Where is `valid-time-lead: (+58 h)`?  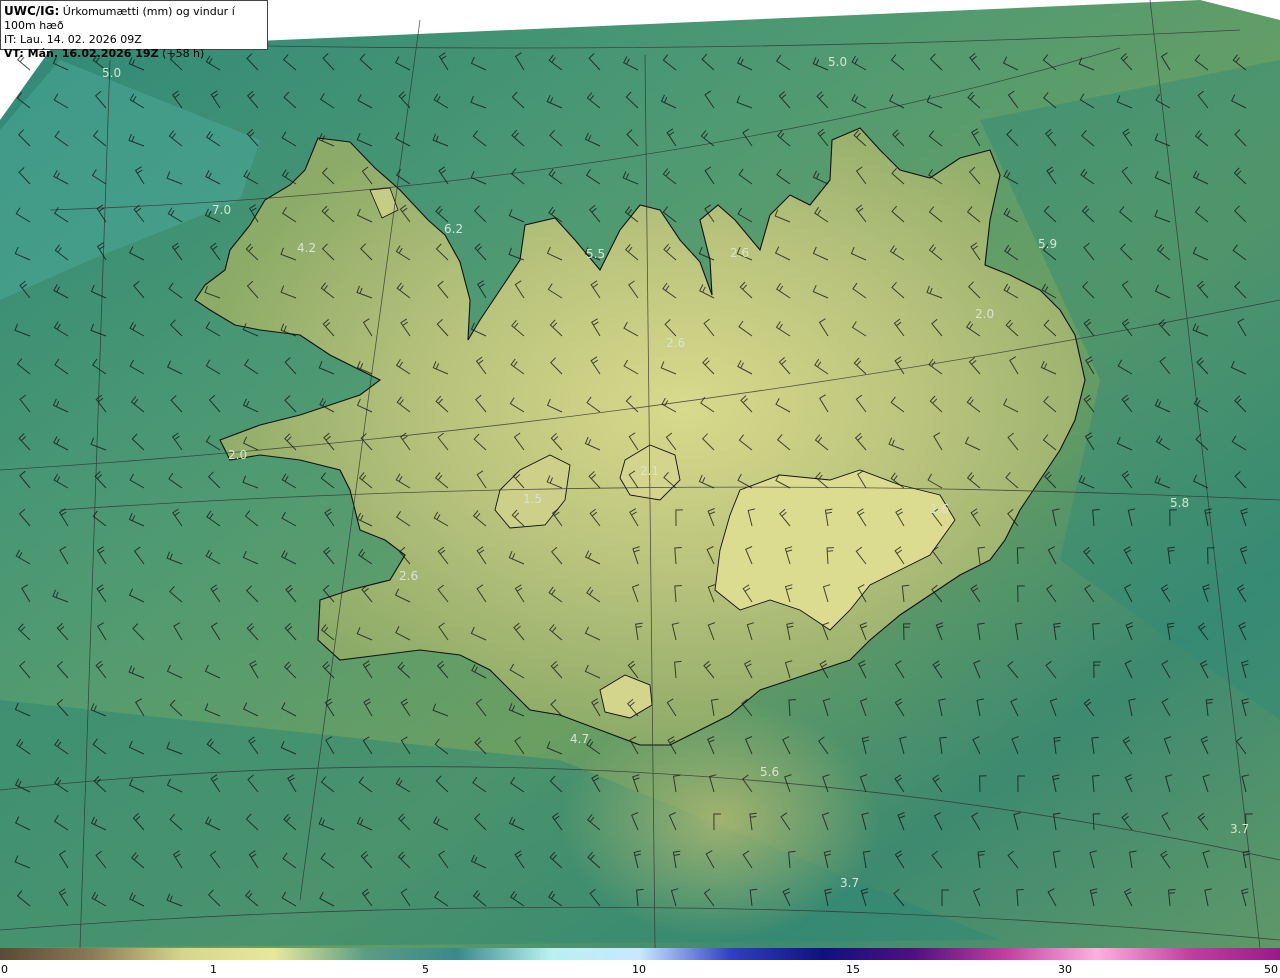 valid-time-lead: (+58 h) is located at coordinates (181, 53).